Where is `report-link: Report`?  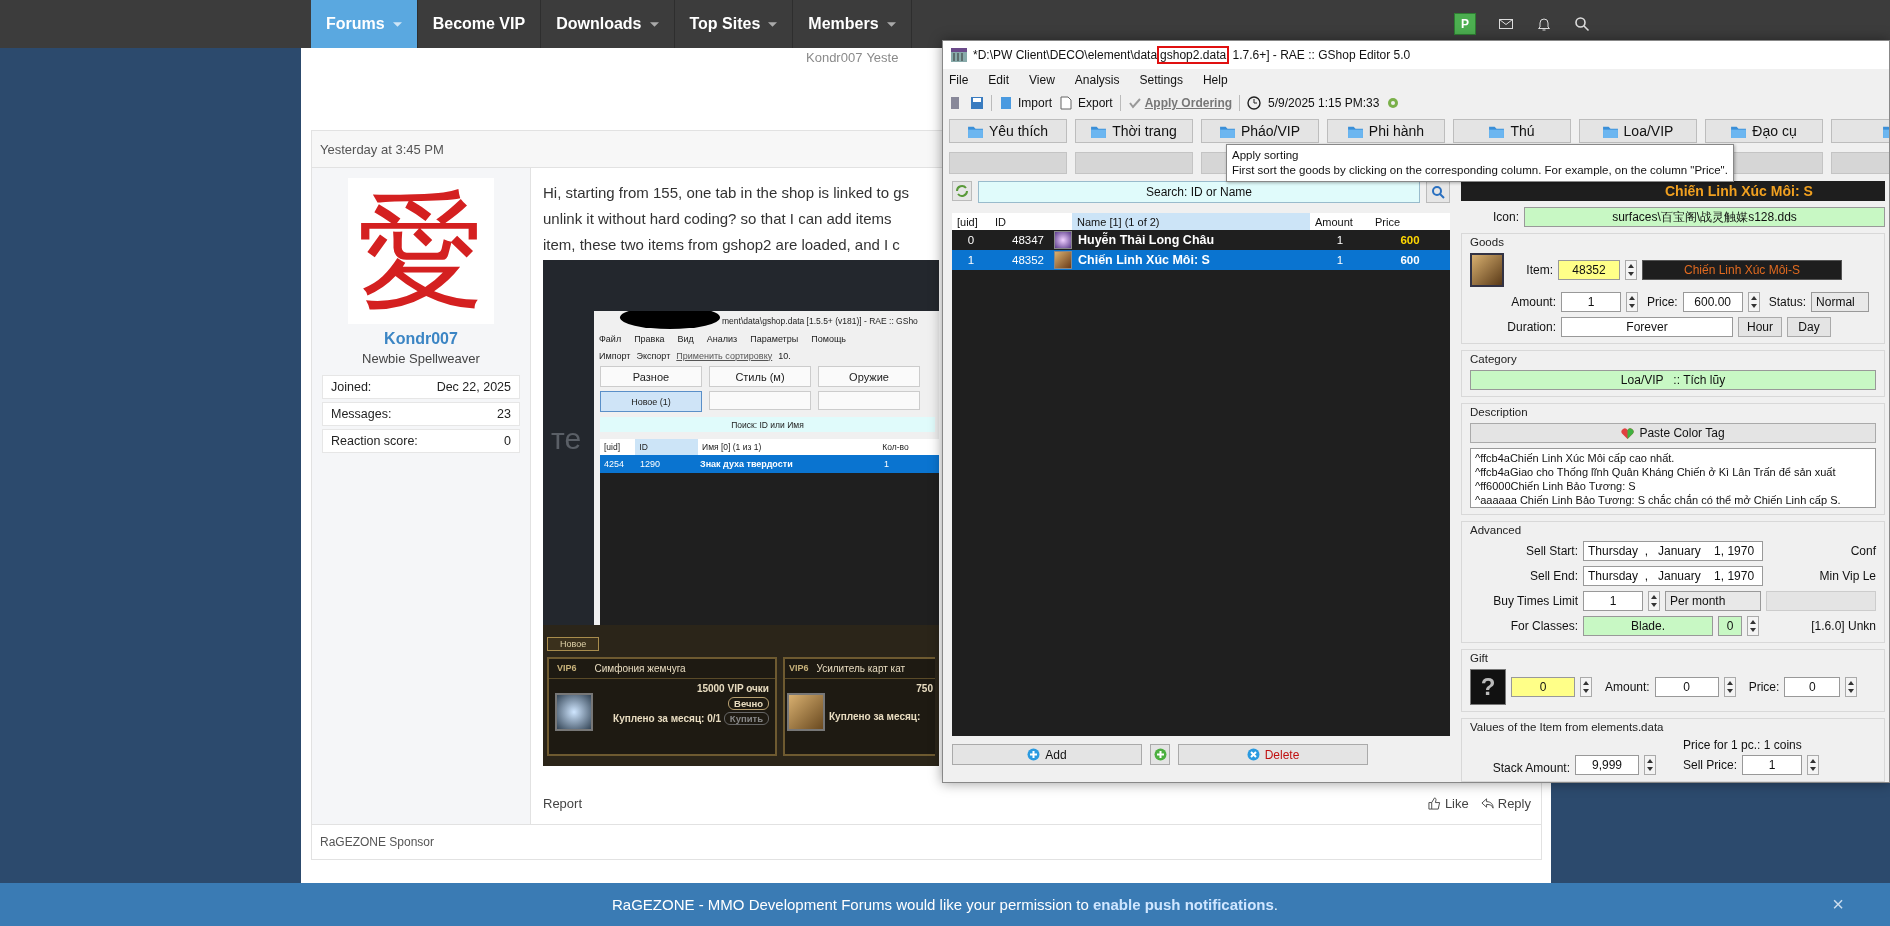 report-link: Report is located at coordinates (563, 803).